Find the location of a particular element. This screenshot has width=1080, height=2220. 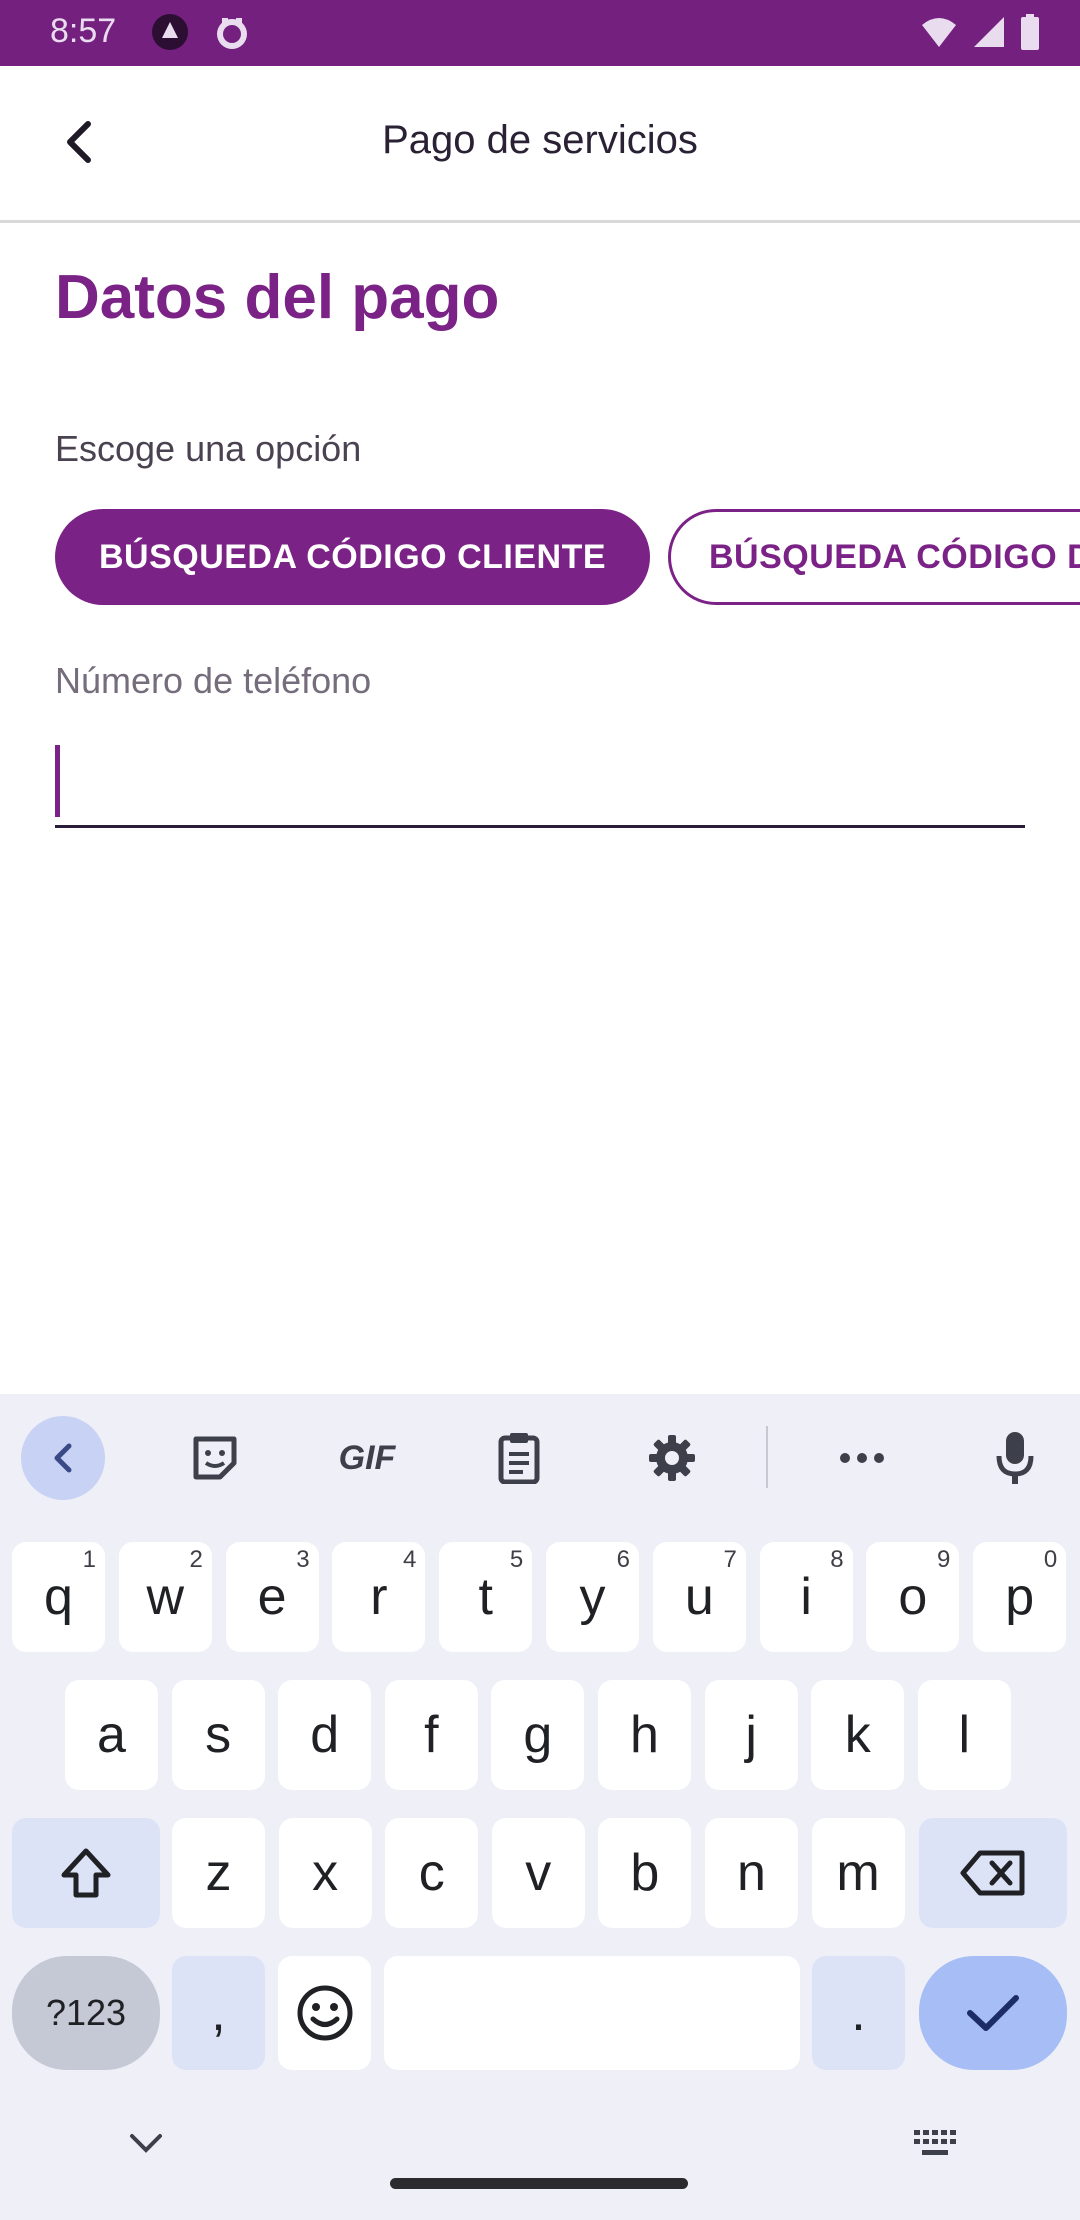

key-u-key: u7 is located at coordinates (699, 1597).